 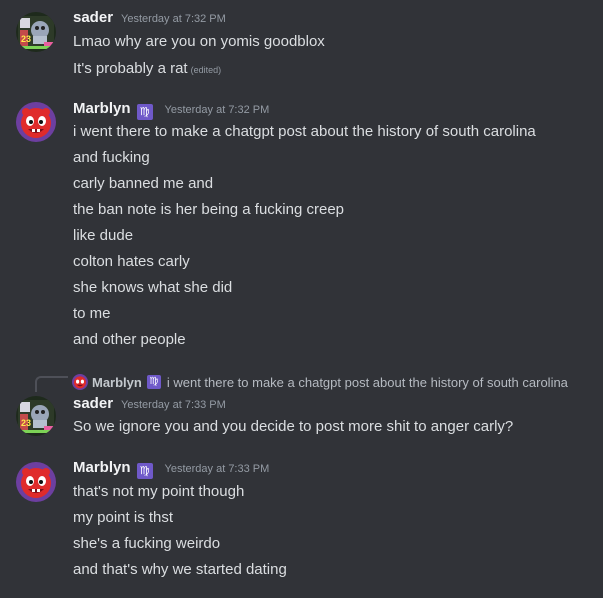 What do you see at coordinates (103, 235) in the screenshot?
I see `message-line: like dude` at bounding box center [103, 235].